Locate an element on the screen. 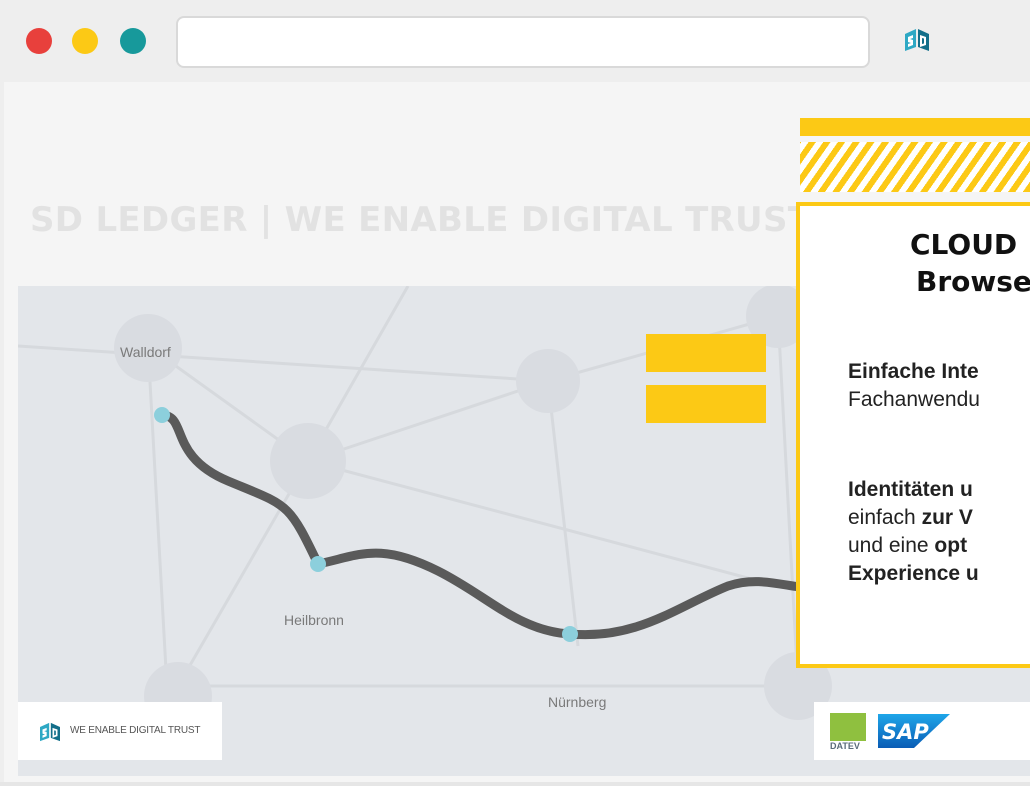  city-label-heilbronn: Heilbronn is located at coordinates (314, 620).